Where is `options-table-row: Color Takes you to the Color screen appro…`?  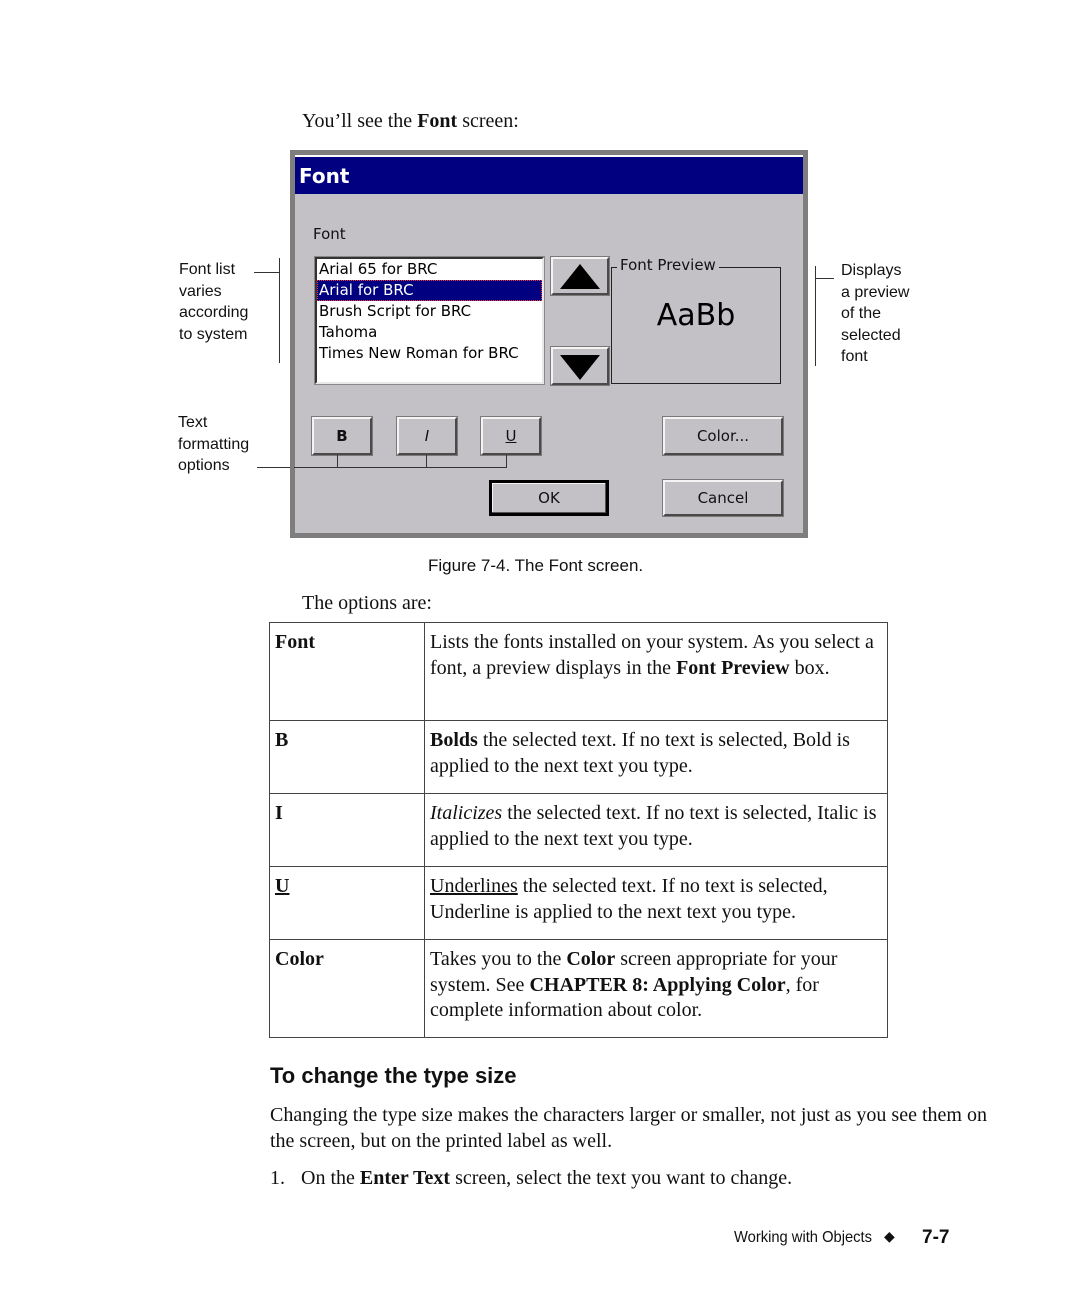
options-table-row: Color Takes you to the Color screen appro… is located at coordinates (578, 988).